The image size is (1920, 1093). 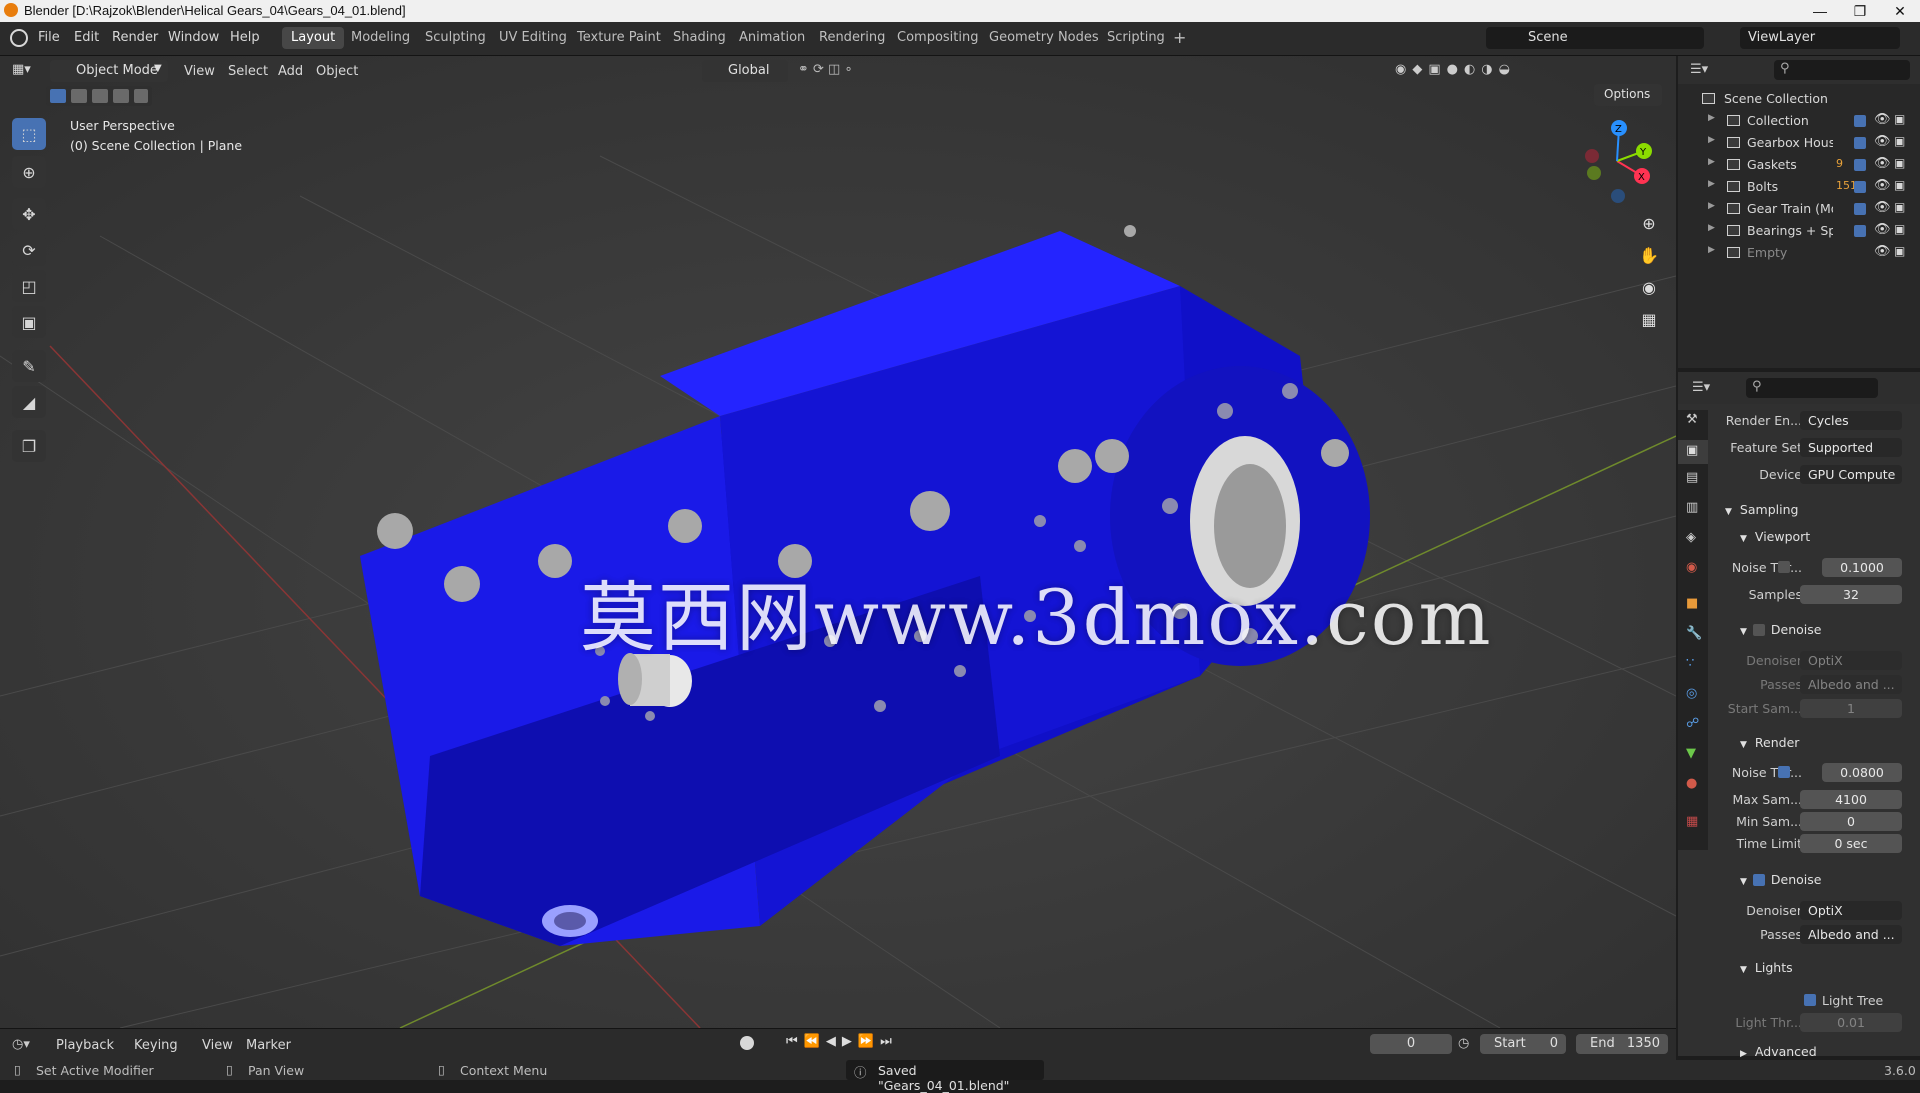 I want to click on maximize-icon: ❐, so click(x=1860, y=11).